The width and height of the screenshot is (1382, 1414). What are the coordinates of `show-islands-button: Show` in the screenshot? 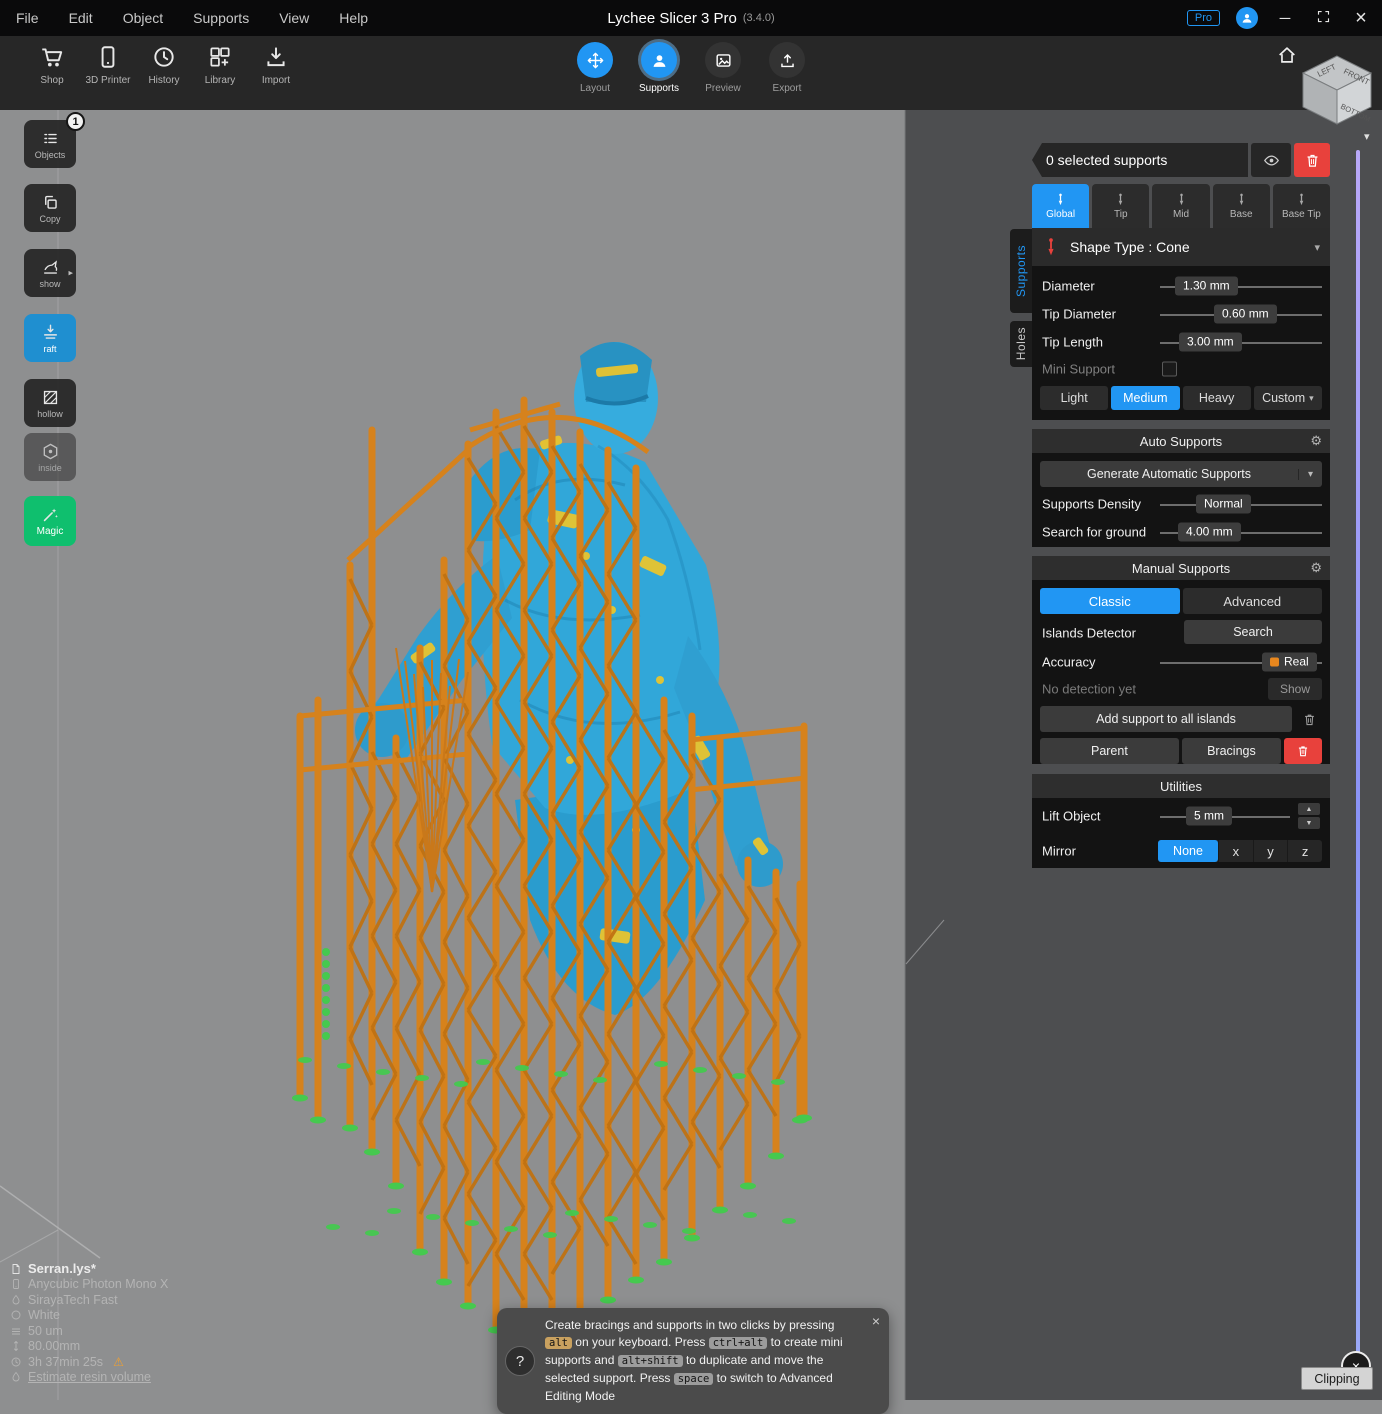 It's located at (1295, 689).